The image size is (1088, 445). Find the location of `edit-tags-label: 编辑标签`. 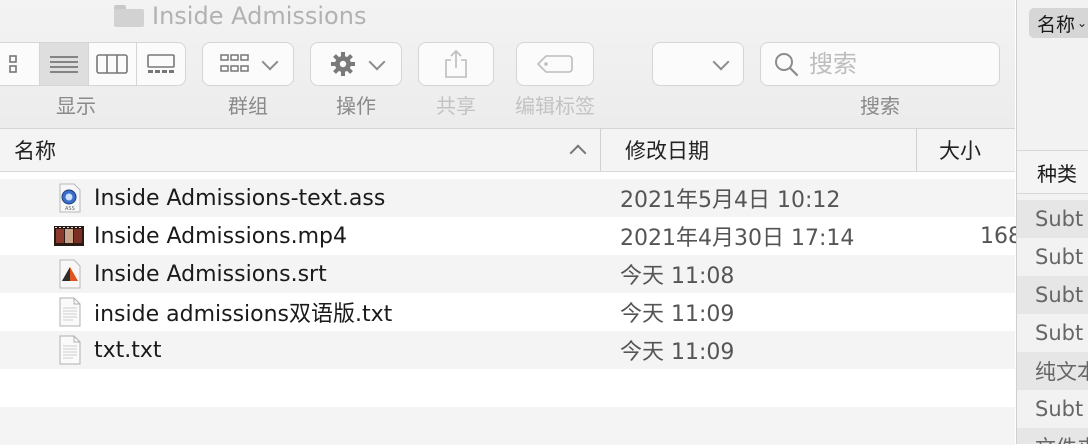

edit-tags-label: 编辑标签 is located at coordinates (555, 106).